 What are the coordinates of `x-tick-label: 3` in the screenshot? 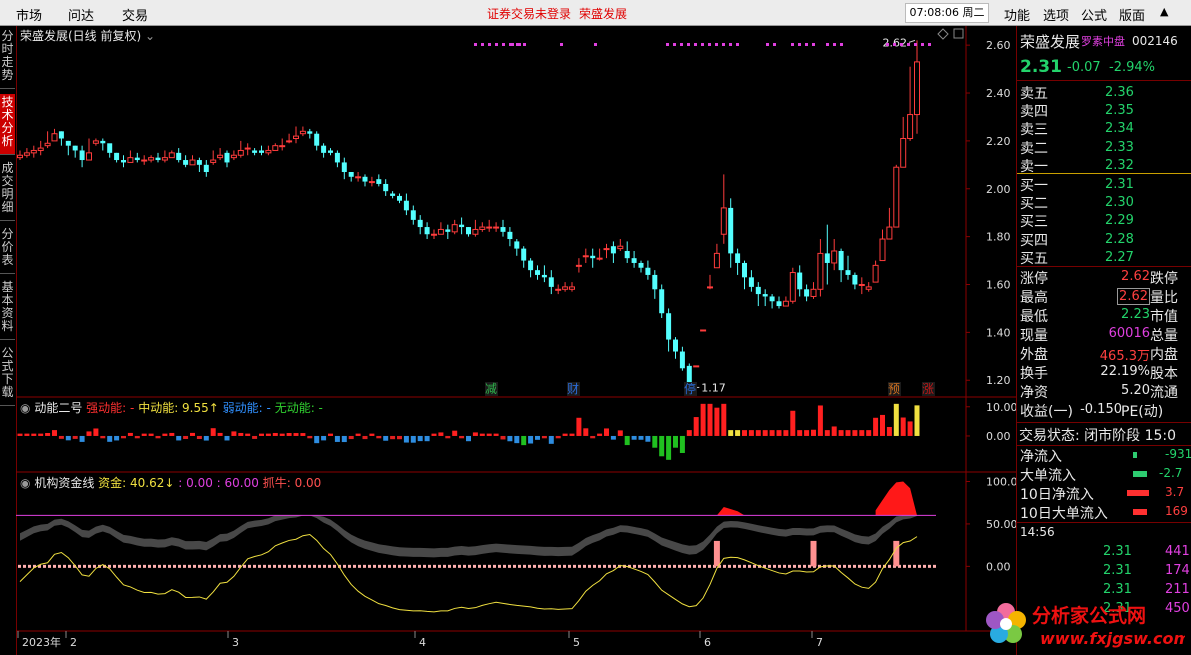 It's located at (235, 642).